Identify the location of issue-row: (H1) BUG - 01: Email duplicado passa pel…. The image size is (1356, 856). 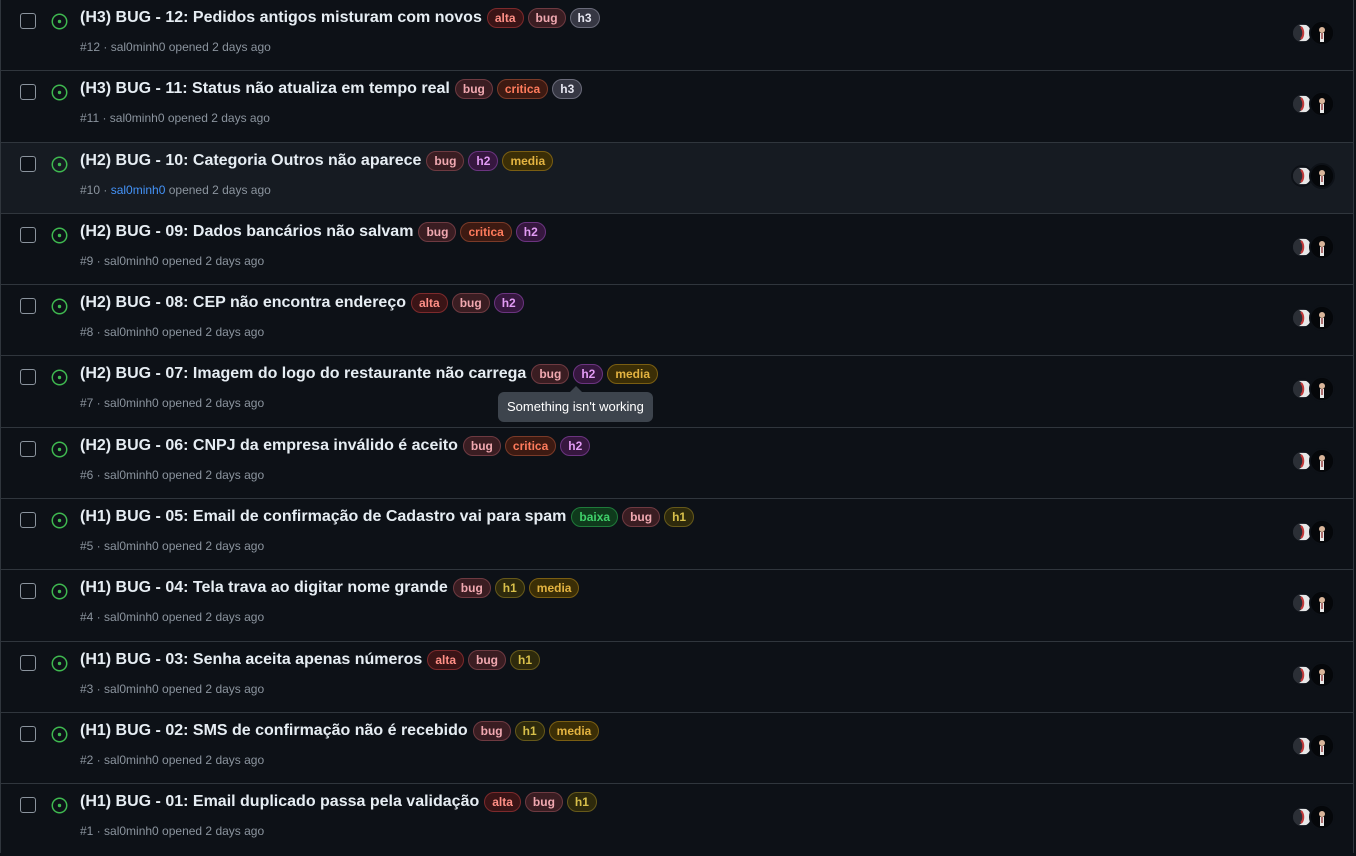
(677, 819).